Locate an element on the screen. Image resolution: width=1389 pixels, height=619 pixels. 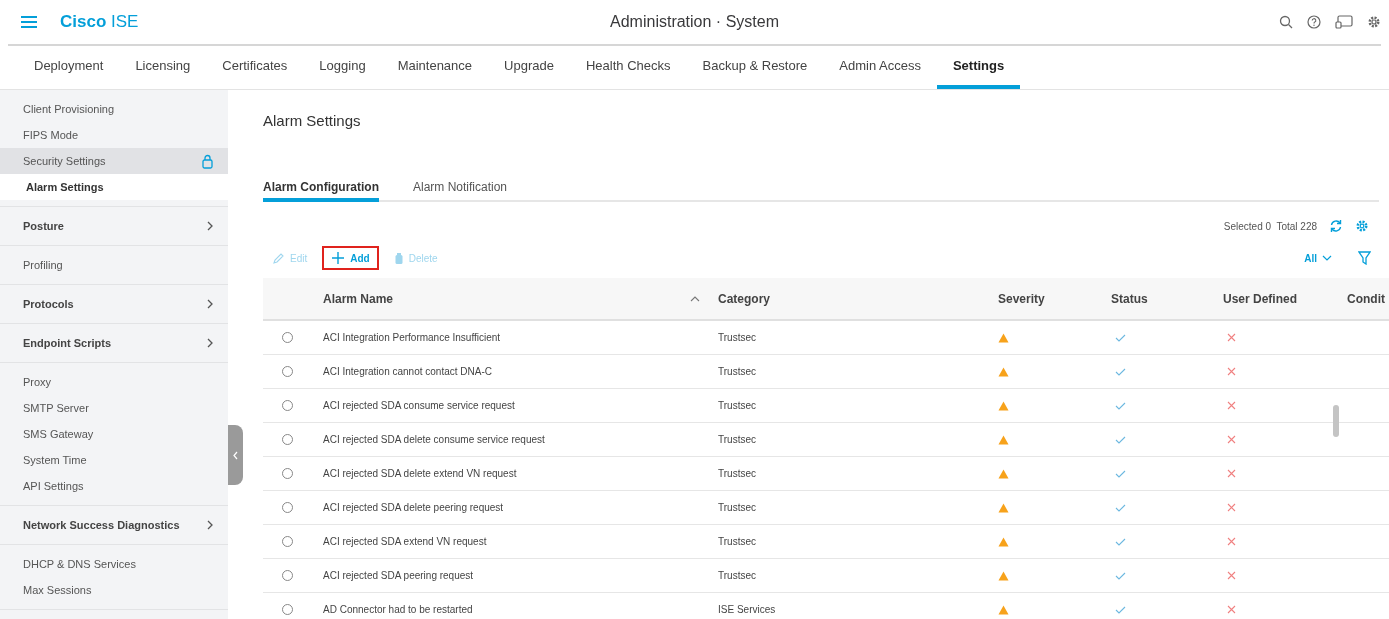
chevron-down-icon is located at coordinates (1327, 258).